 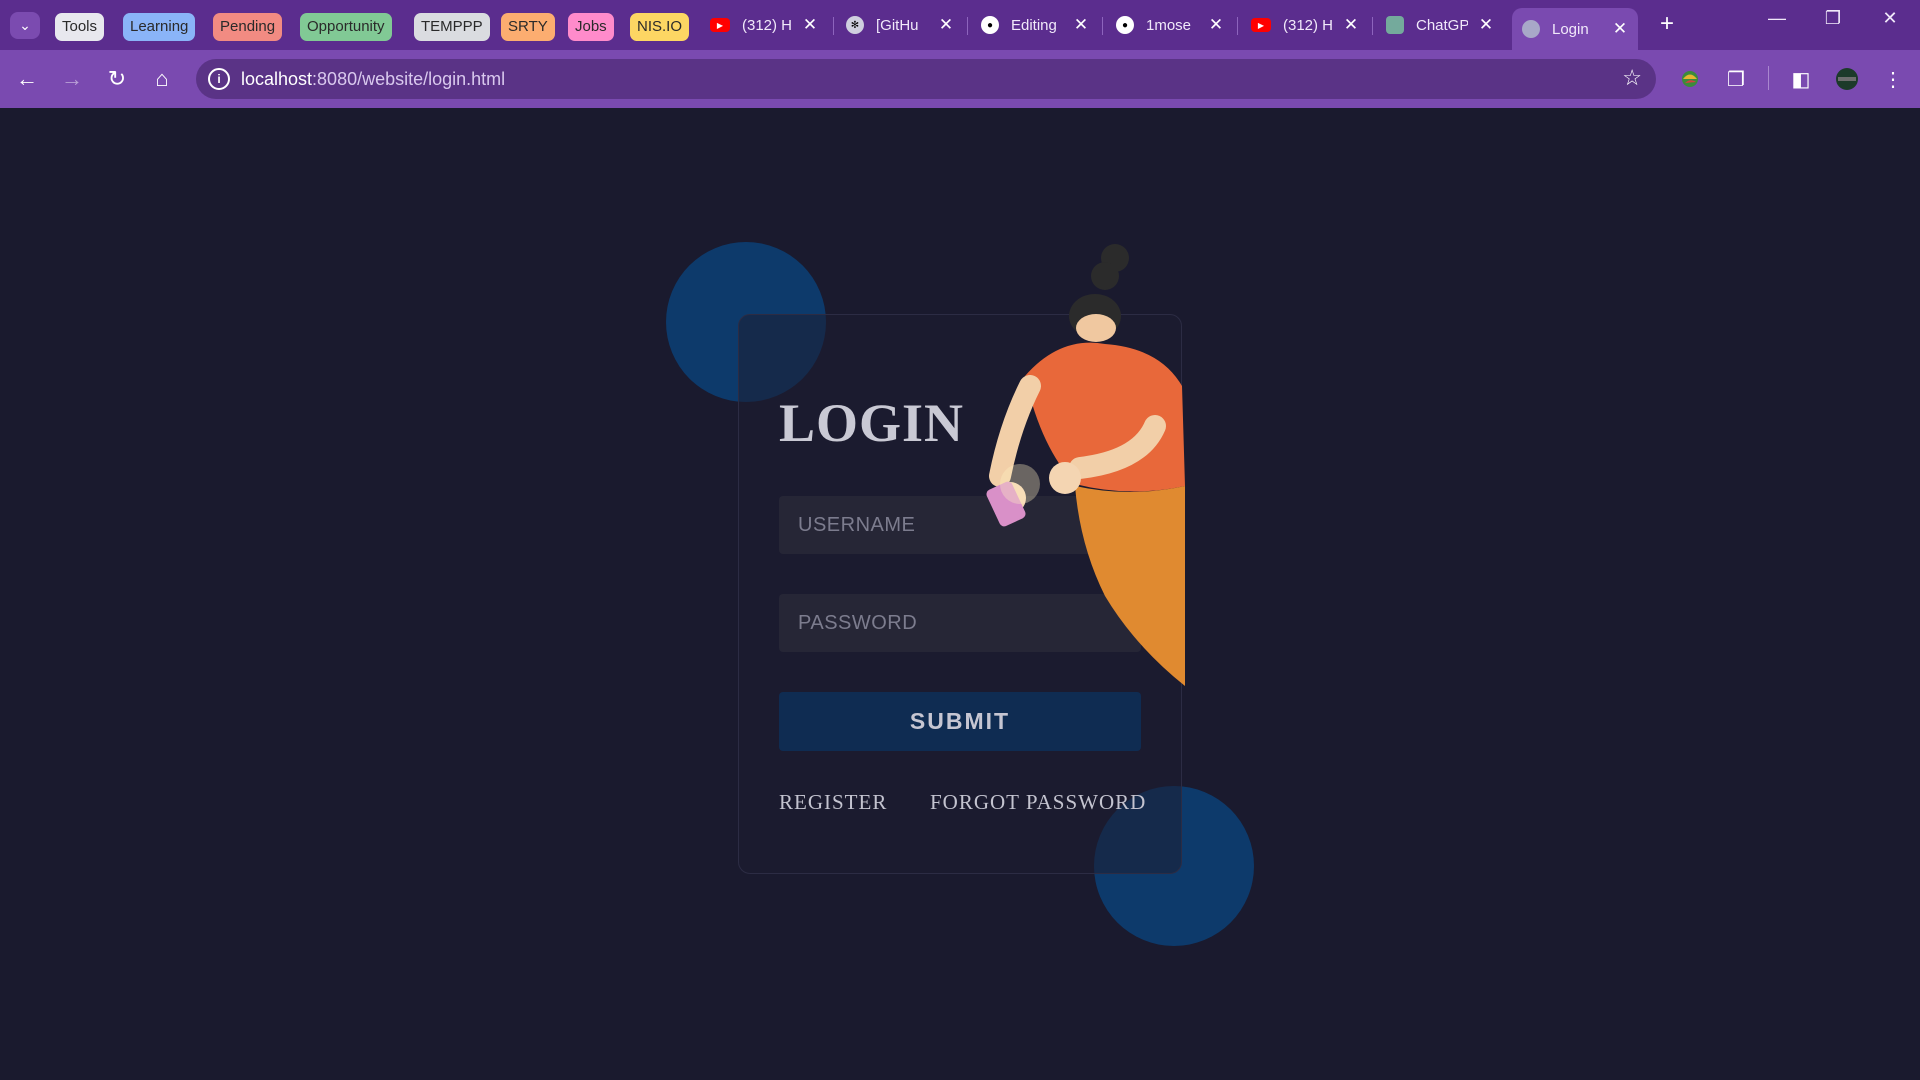 I want to click on chatgpt-icon, so click(x=1395, y=25).